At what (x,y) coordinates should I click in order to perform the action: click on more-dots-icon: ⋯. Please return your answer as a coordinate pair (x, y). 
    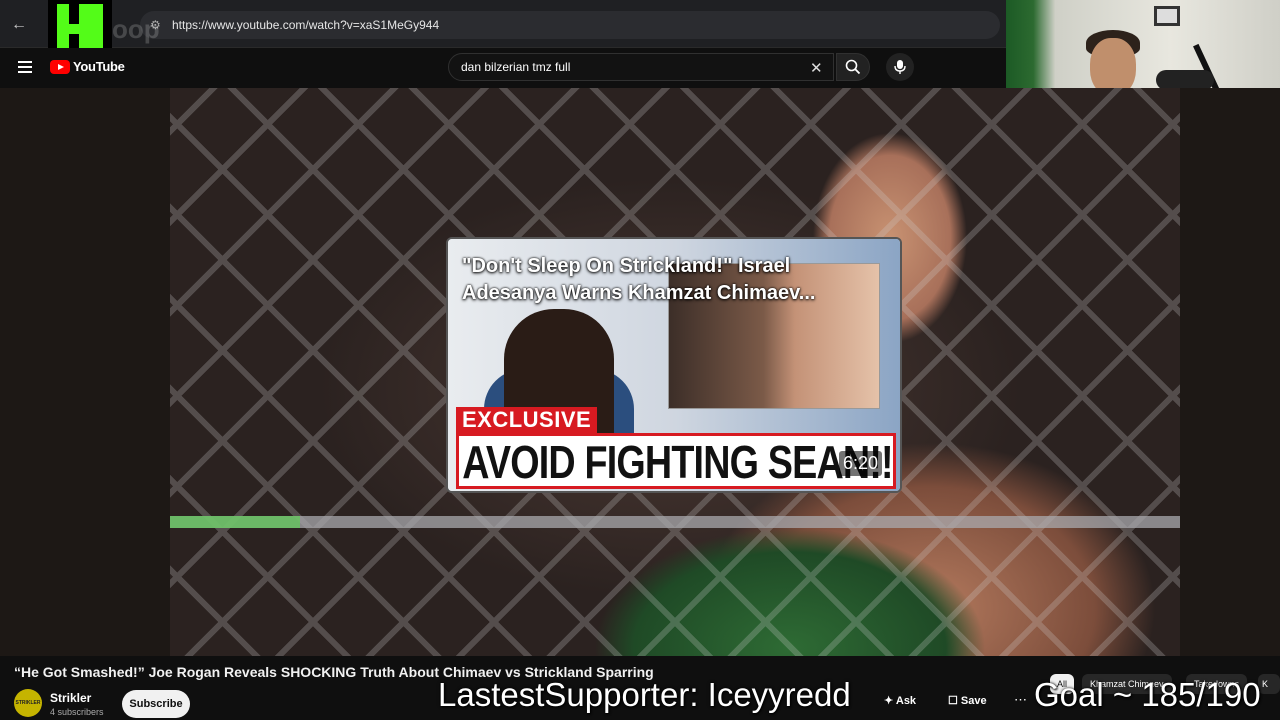
    Looking at the image, I should click on (1020, 699).